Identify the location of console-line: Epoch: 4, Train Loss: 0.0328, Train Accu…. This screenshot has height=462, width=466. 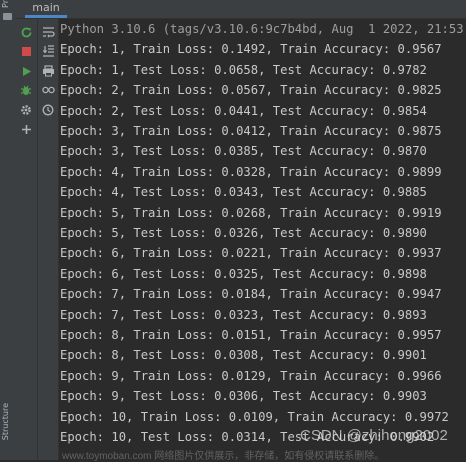
(251, 171).